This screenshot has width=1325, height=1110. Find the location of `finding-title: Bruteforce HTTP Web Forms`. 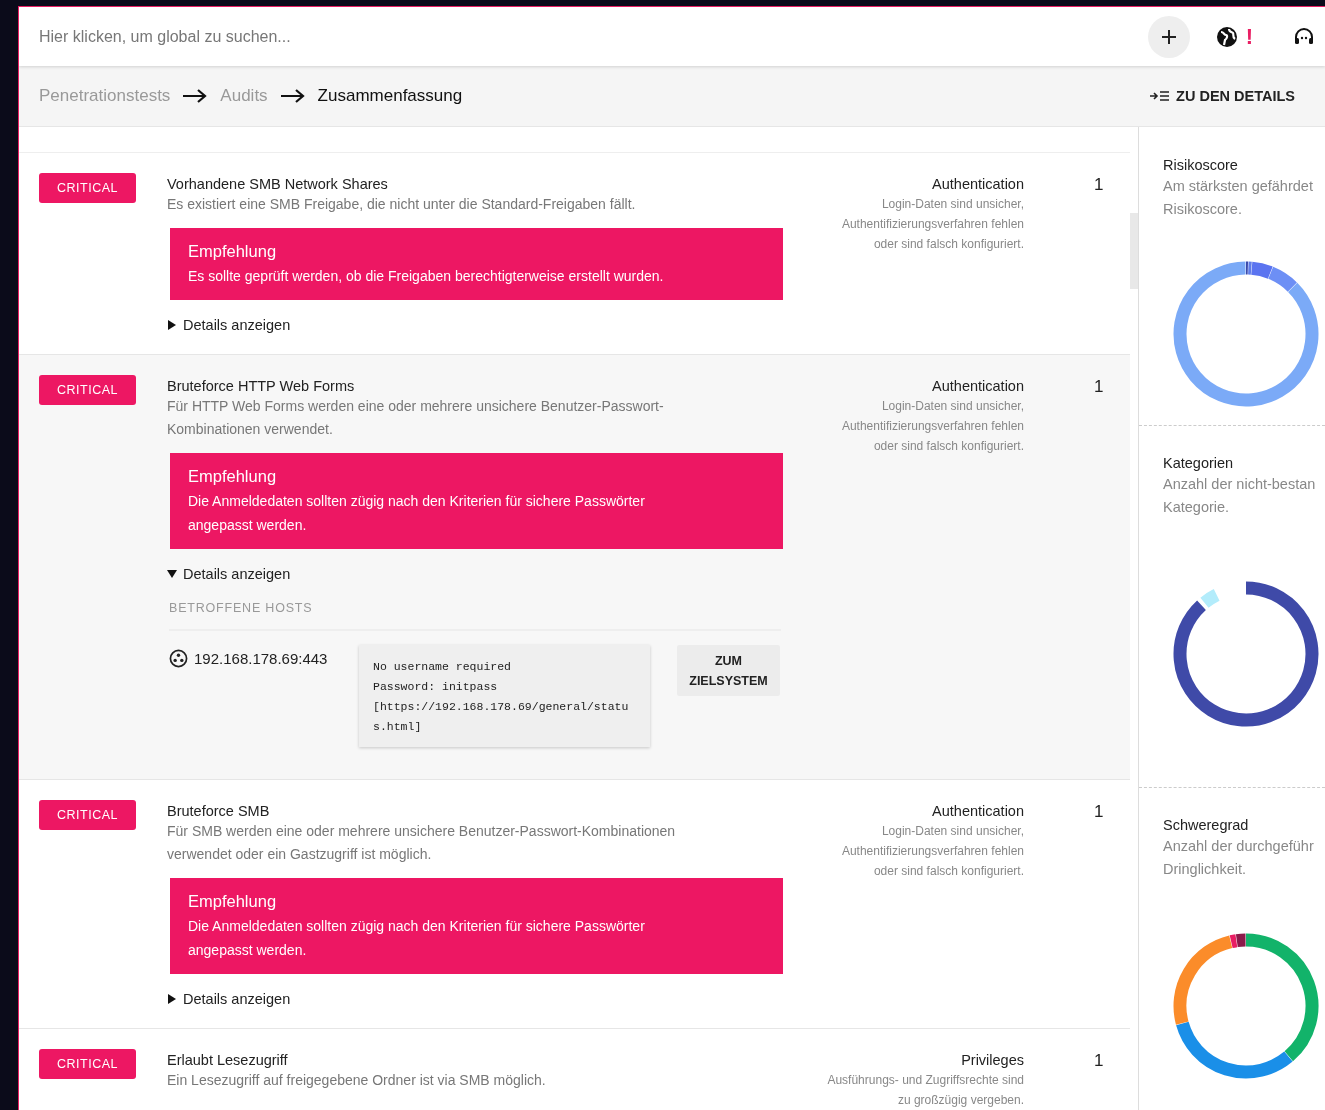

finding-title: Bruteforce HTTP Web Forms is located at coordinates (261, 386).